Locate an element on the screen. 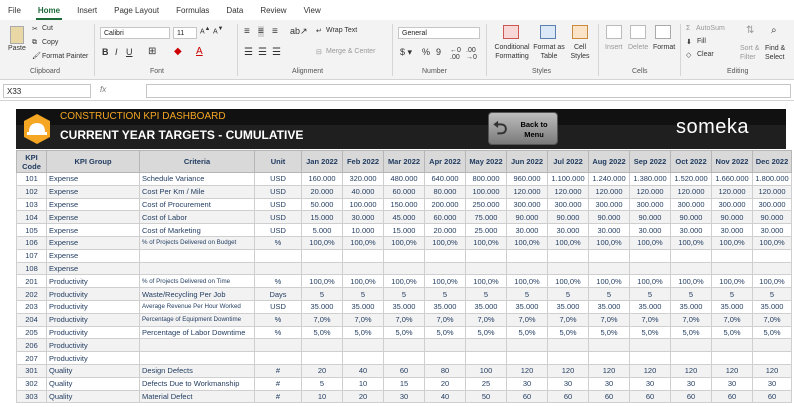 This screenshot has height=407, width=794. tab-formulas: Formulas is located at coordinates (192, 10).